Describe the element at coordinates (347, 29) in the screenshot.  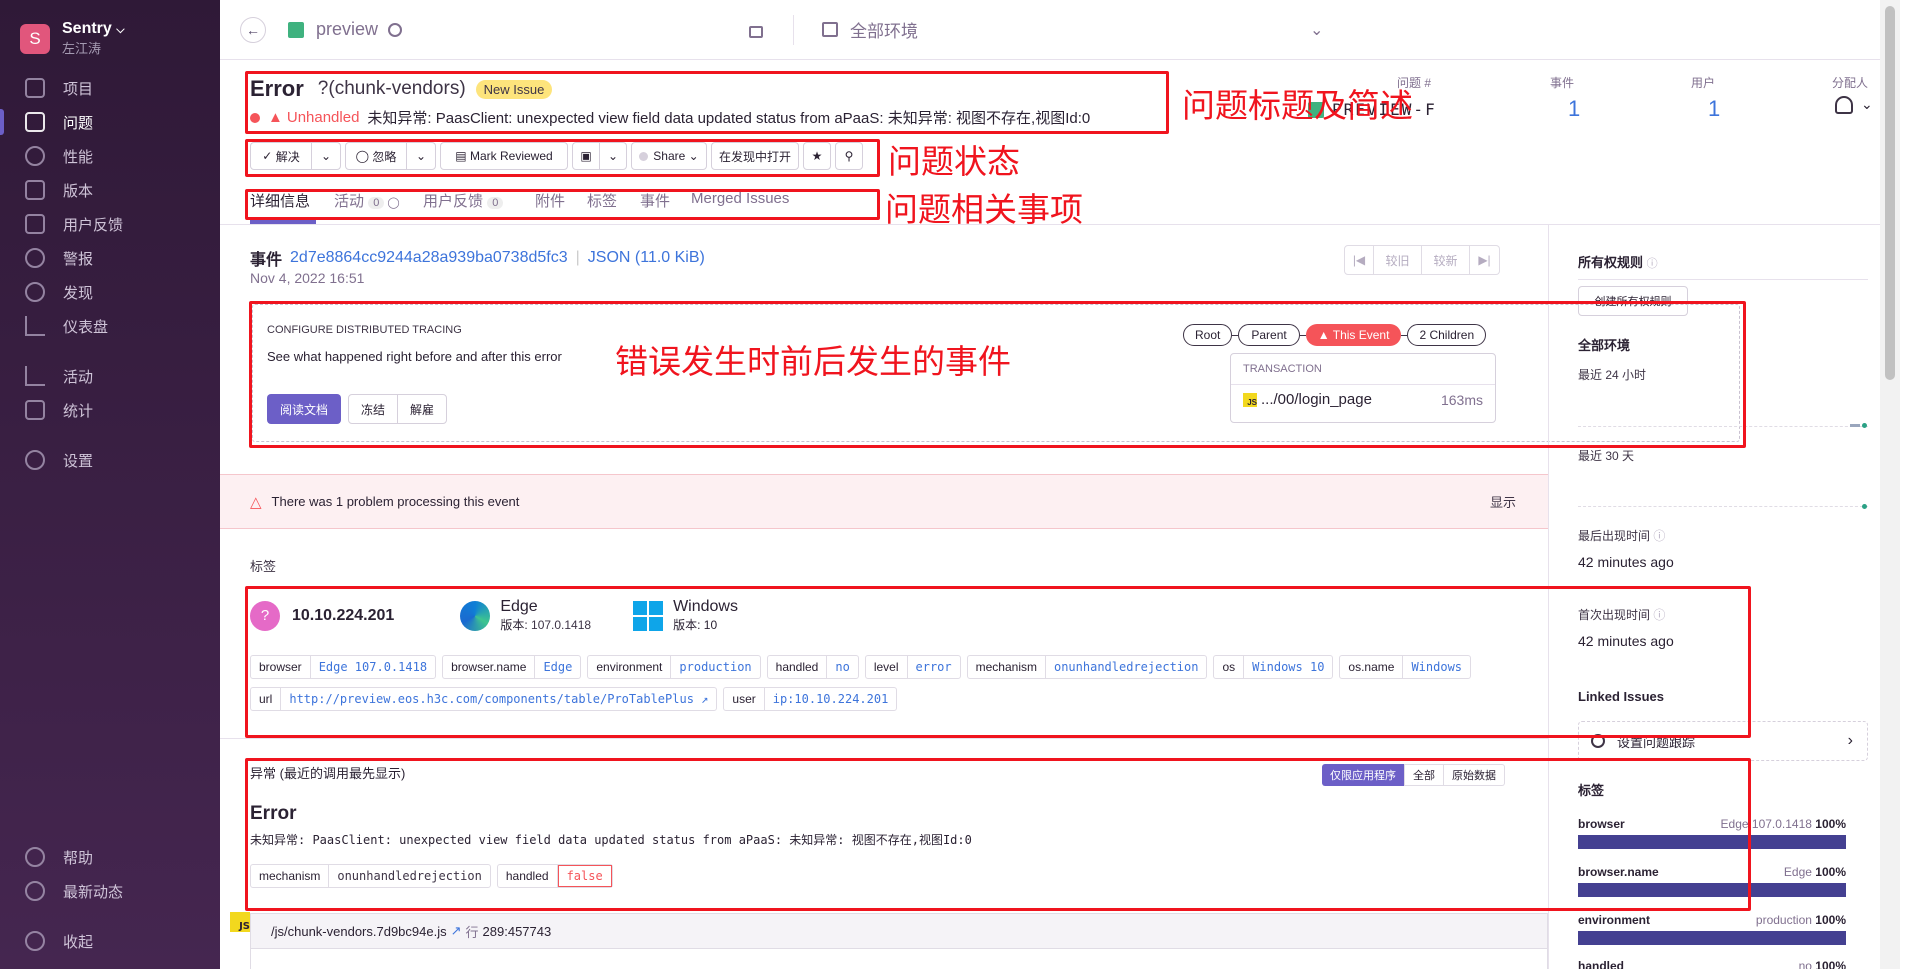
I see `project-name: preview` at that location.